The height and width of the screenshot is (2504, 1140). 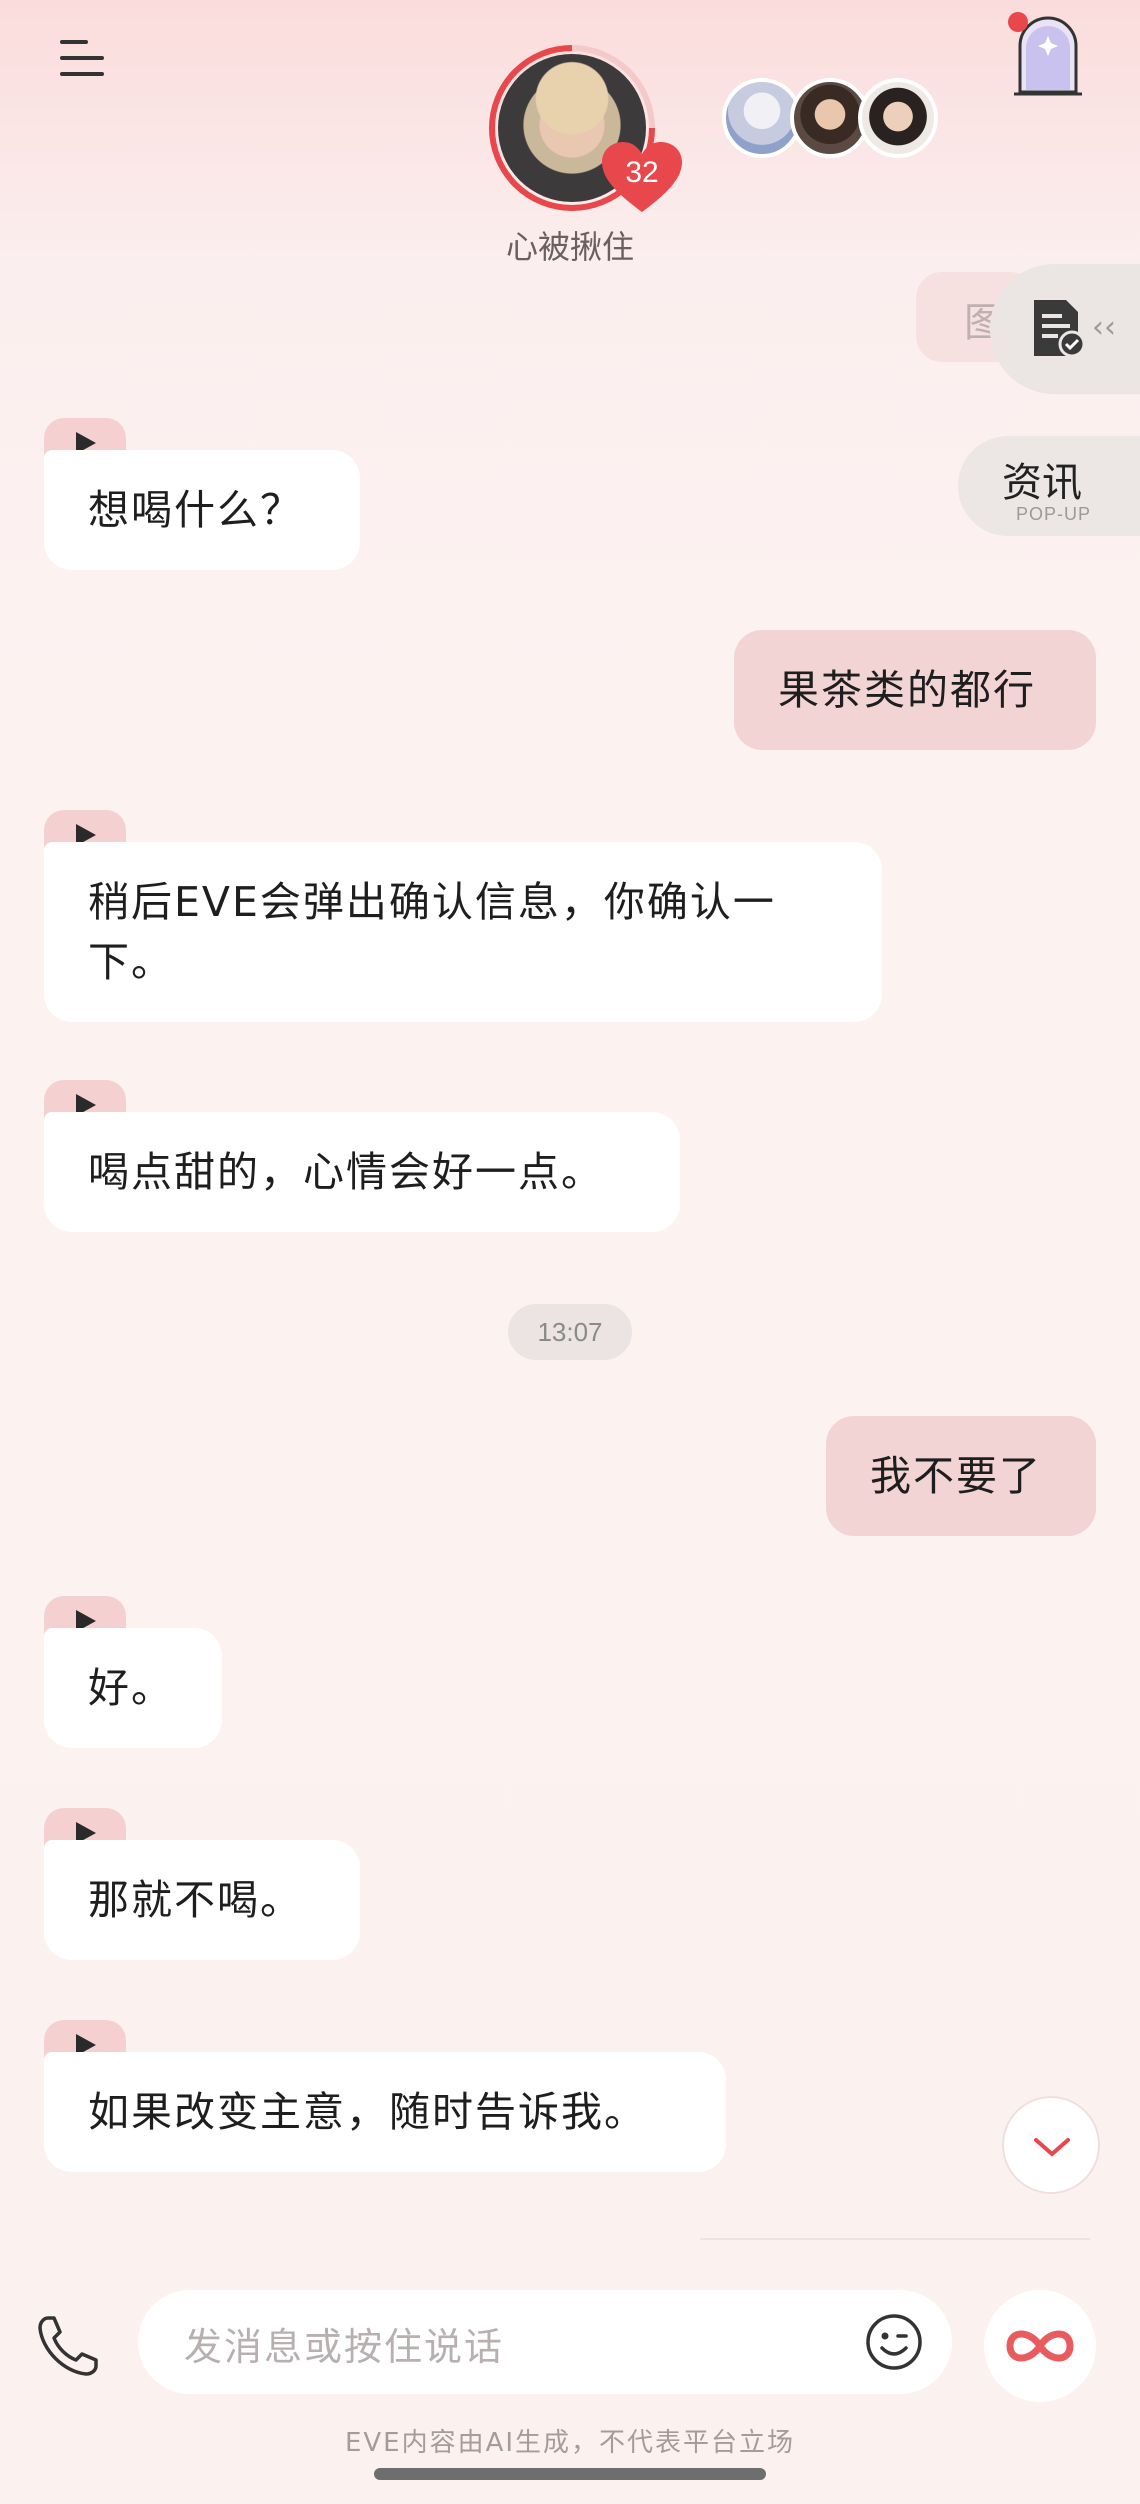 I want to click on message-input-placeholder: 发消息或按住说话, so click(x=344, y=2347).